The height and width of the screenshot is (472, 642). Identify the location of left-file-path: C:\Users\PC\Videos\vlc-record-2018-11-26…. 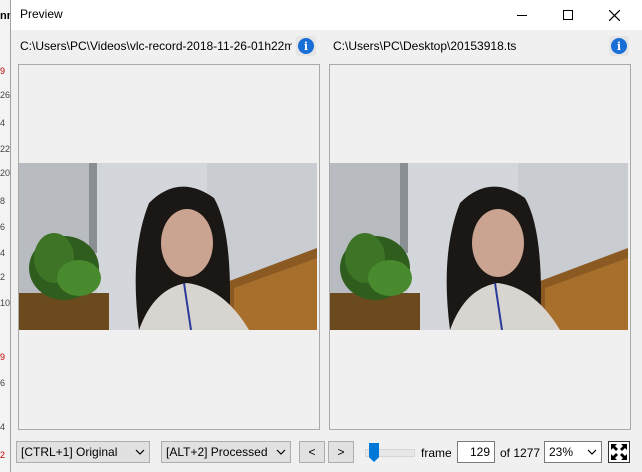
(156, 46).